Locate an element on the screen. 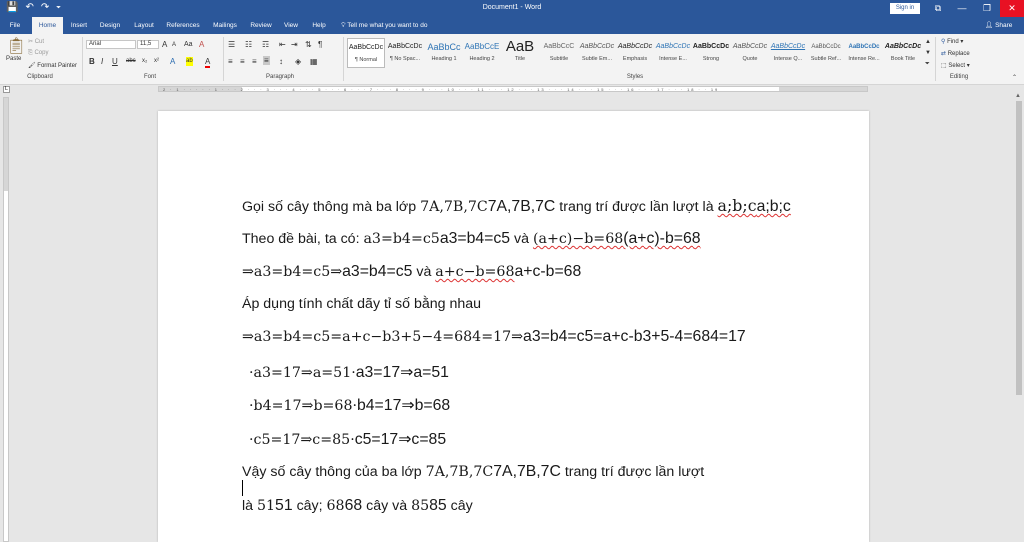 This screenshot has height=542, width=1024. style-normal: AaBbCcDc ¶ Normal is located at coordinates (366, 53).